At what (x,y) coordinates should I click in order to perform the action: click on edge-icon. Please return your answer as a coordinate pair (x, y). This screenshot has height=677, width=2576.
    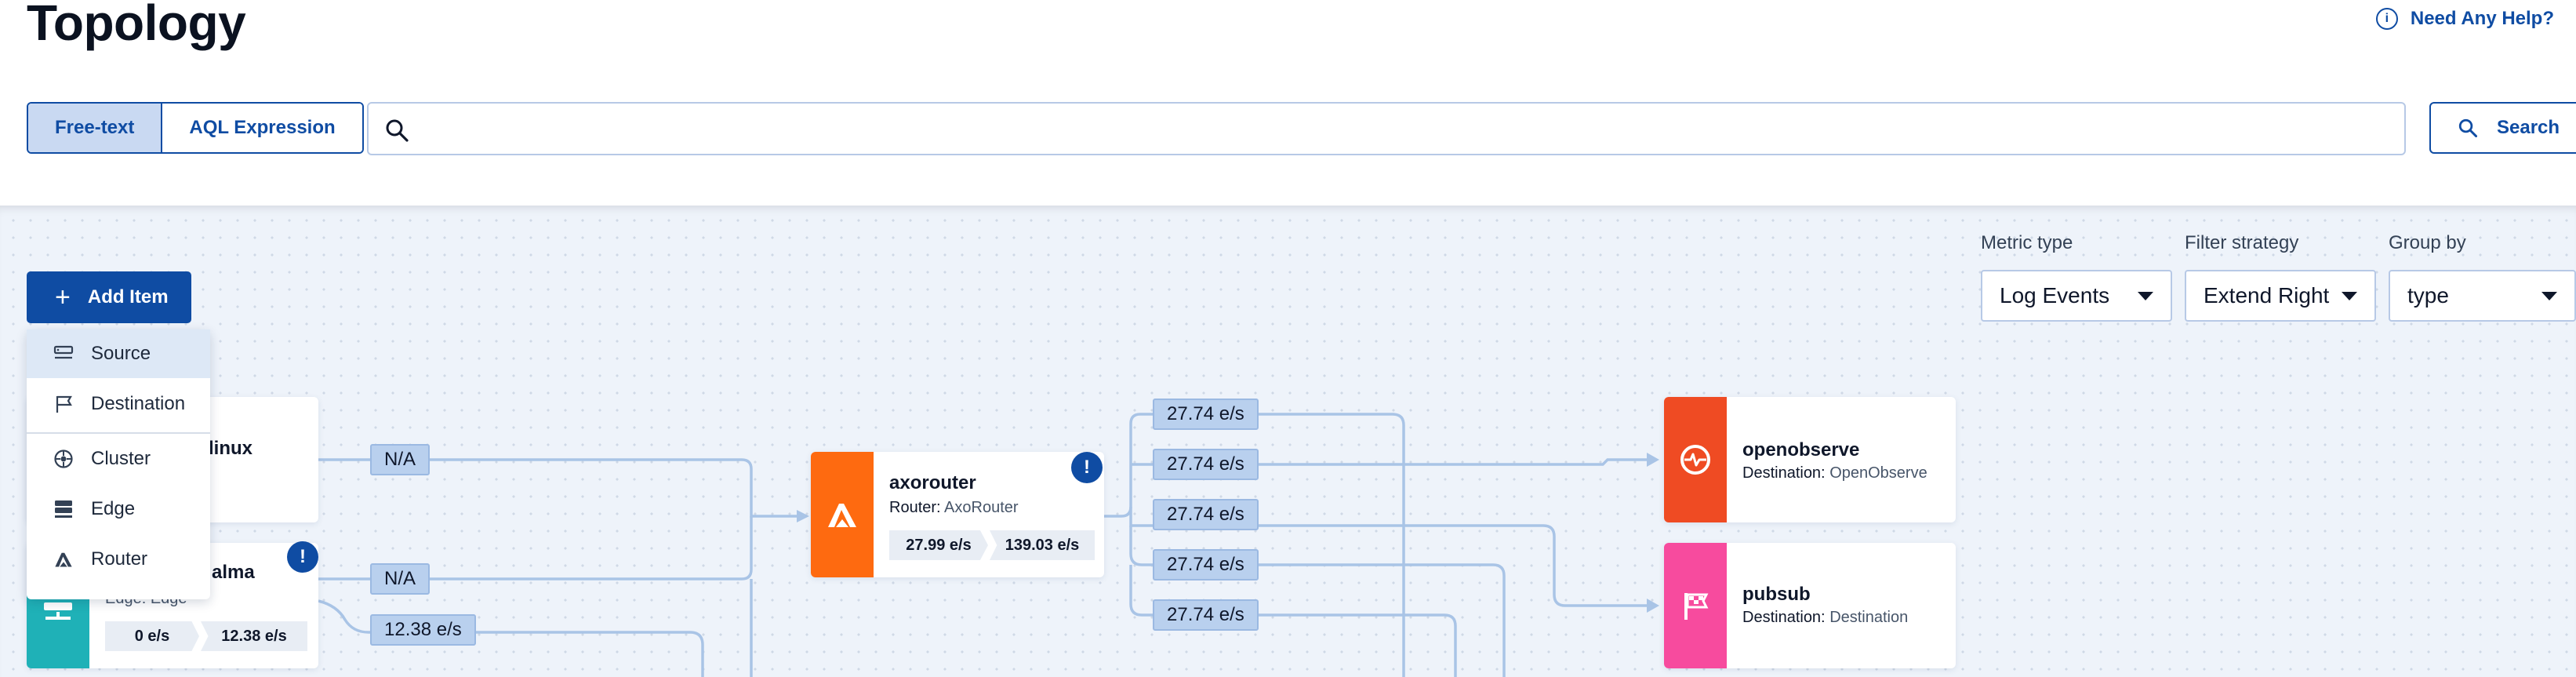
    Looking at the image, I should click on (63, 509).